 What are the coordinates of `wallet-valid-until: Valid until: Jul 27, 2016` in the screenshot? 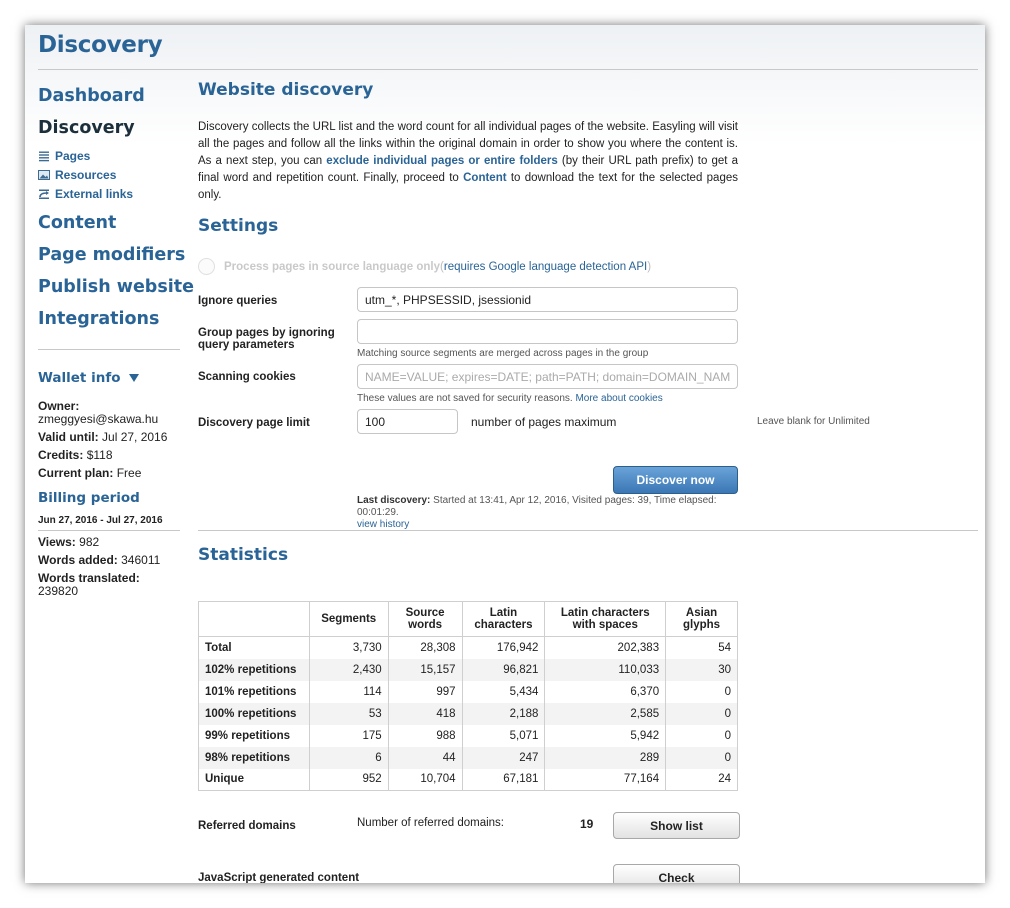 It's located at (109, 437).